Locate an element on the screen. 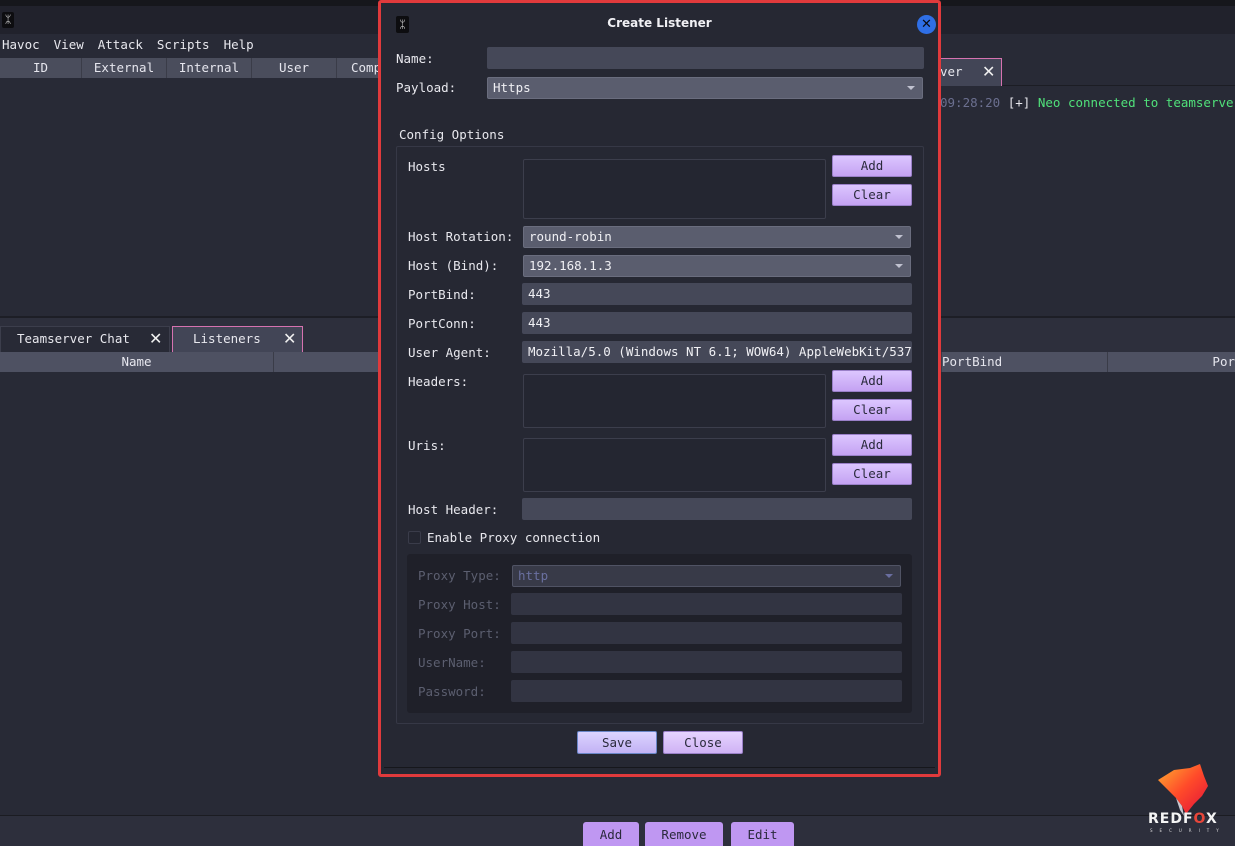 Image resolution: width=1235 pixels, height=846 pixels. portconn-label: PortConn: is located at coordinates (442, 323).